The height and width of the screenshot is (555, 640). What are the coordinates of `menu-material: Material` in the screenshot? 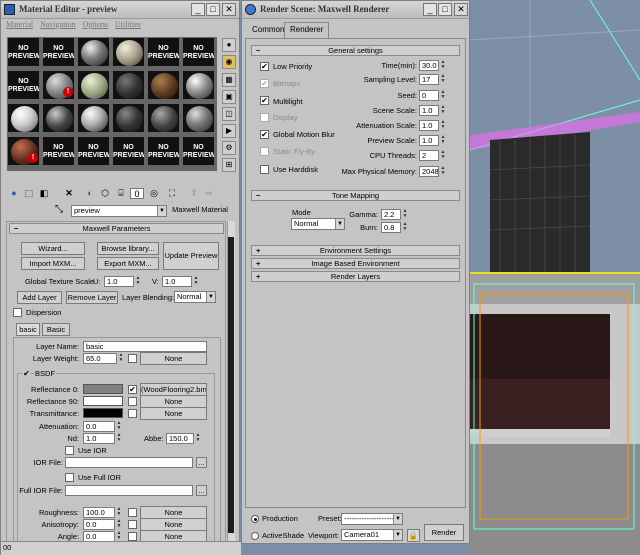 It's located at (19, 24).